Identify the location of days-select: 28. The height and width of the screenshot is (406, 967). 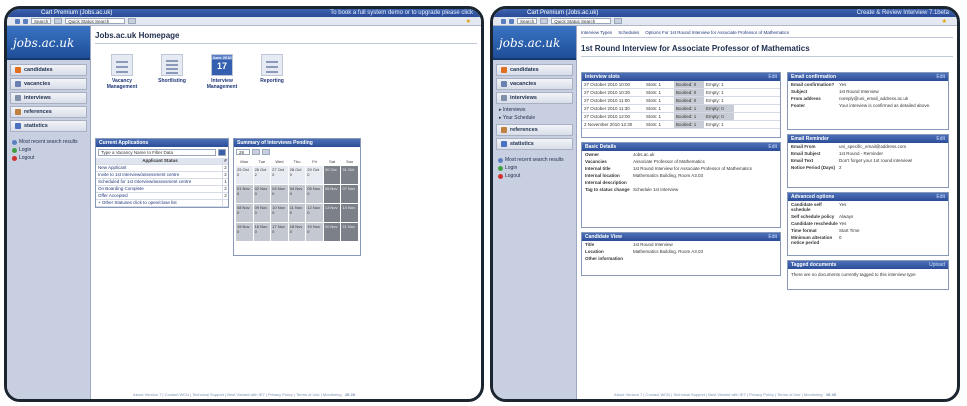
(243, 152).